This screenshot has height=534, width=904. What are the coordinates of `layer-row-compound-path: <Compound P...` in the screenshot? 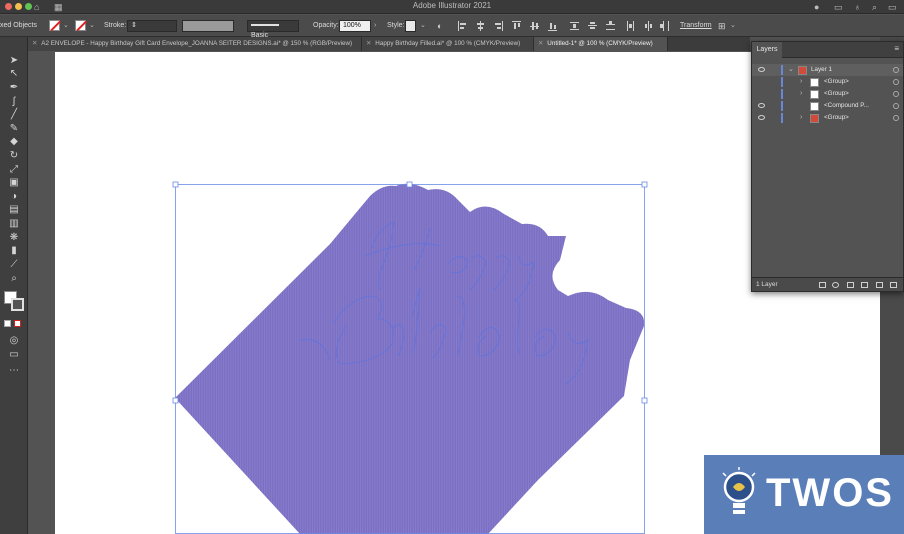 It's located at (827, 106).